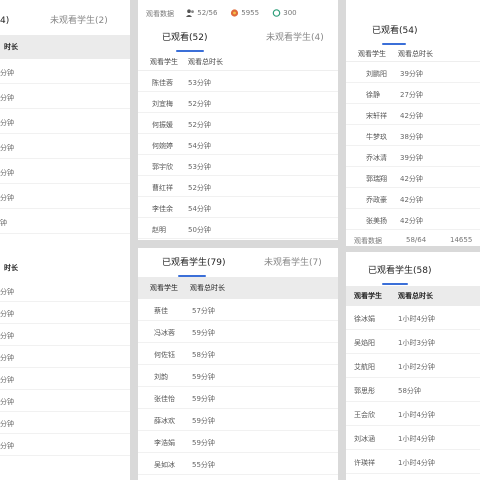 The height and width of the screenshot is (480, 480). I want to click on tab-watched: 已观看(52), so click(184, 38).